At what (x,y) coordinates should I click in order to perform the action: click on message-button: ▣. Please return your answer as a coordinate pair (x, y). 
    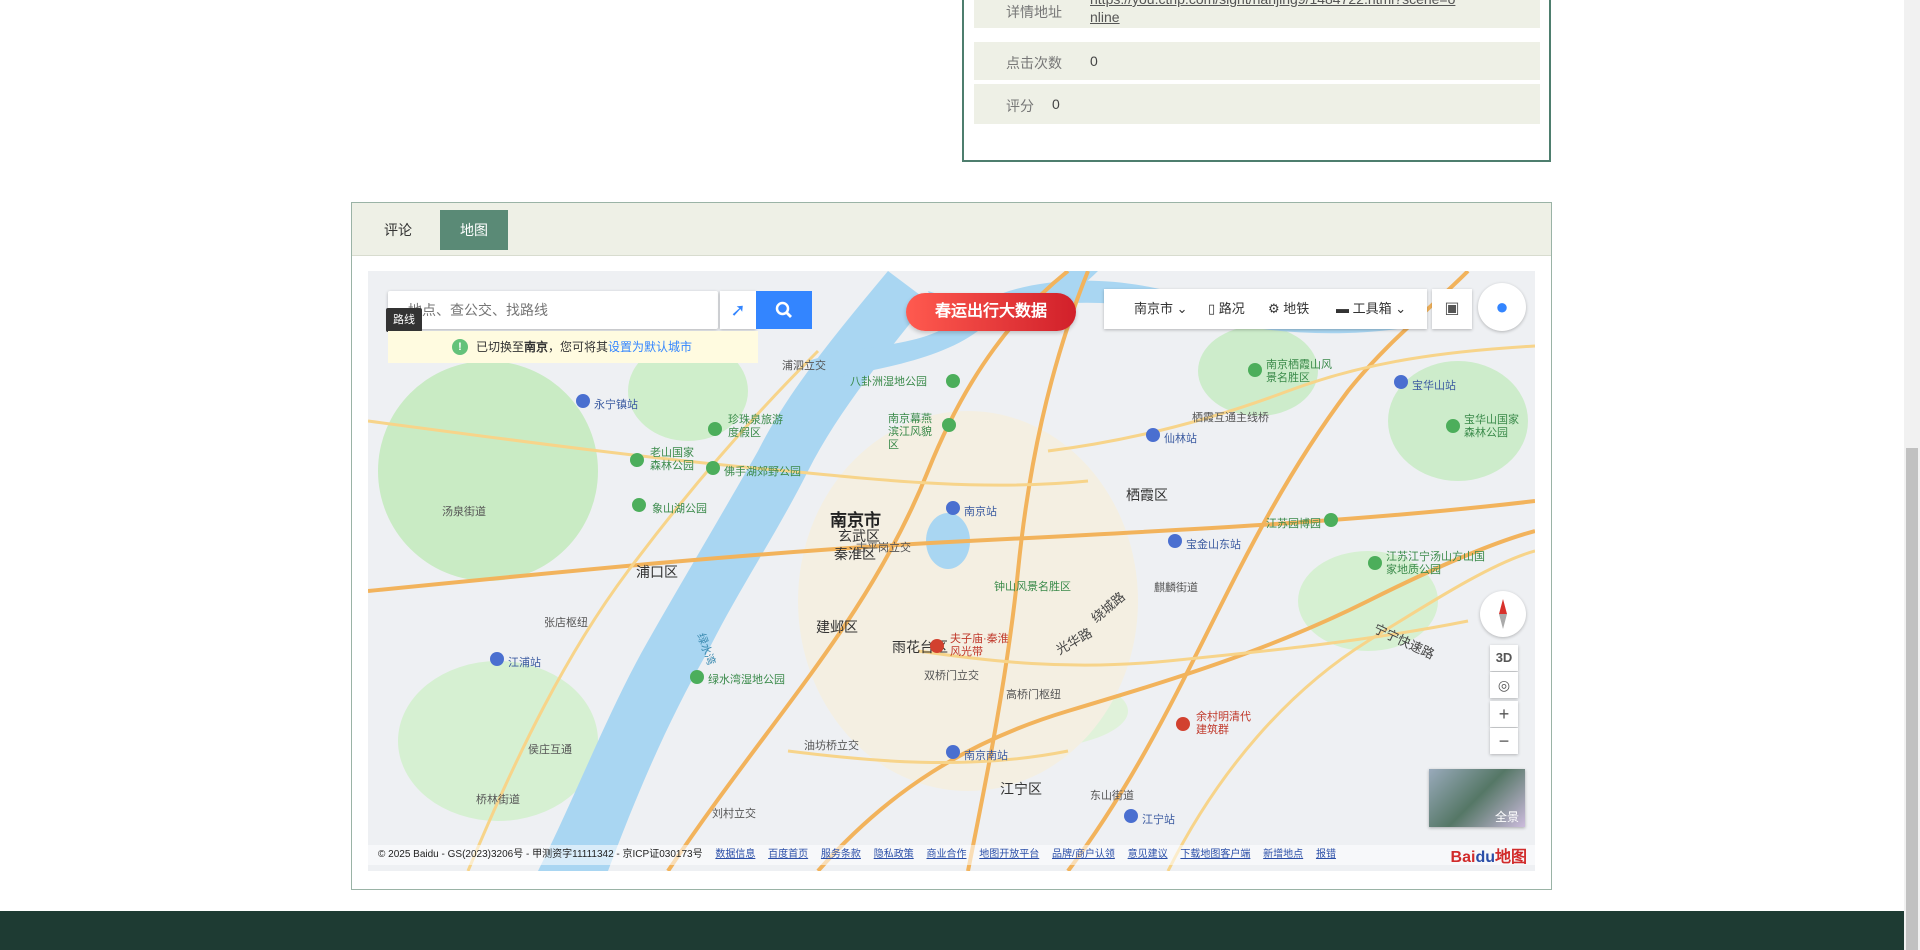
    Looking at the image, I should click on (1452, 309).